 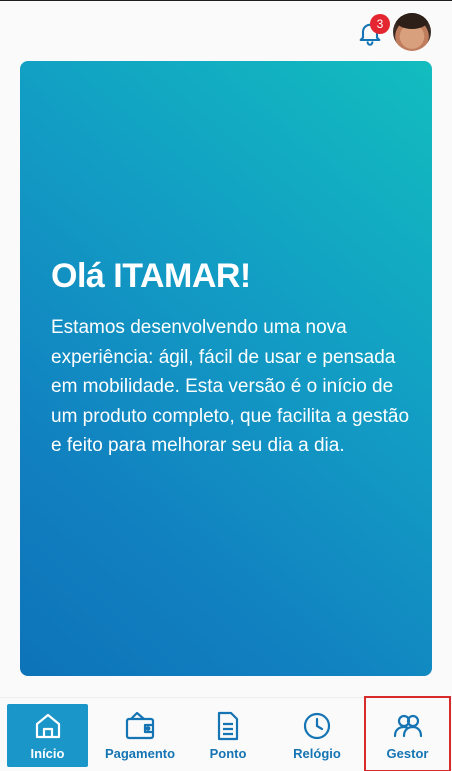 I want to click on users-icon, so click(x=407, y=726).